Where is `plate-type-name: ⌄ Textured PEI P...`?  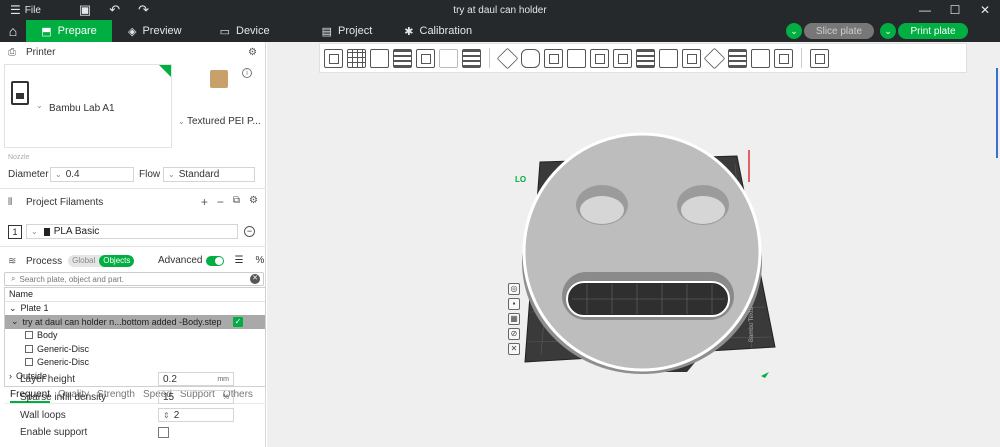 plate-type-name: ⌄ Textured PEI P... is located at coordinates (219, 121).